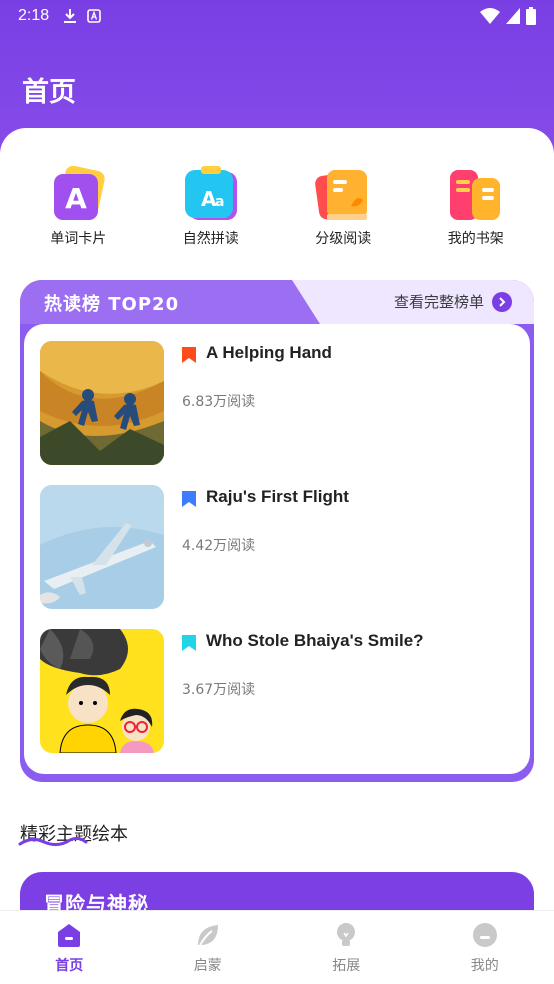  I want to click on app-notification-icon, so click(94, 16).